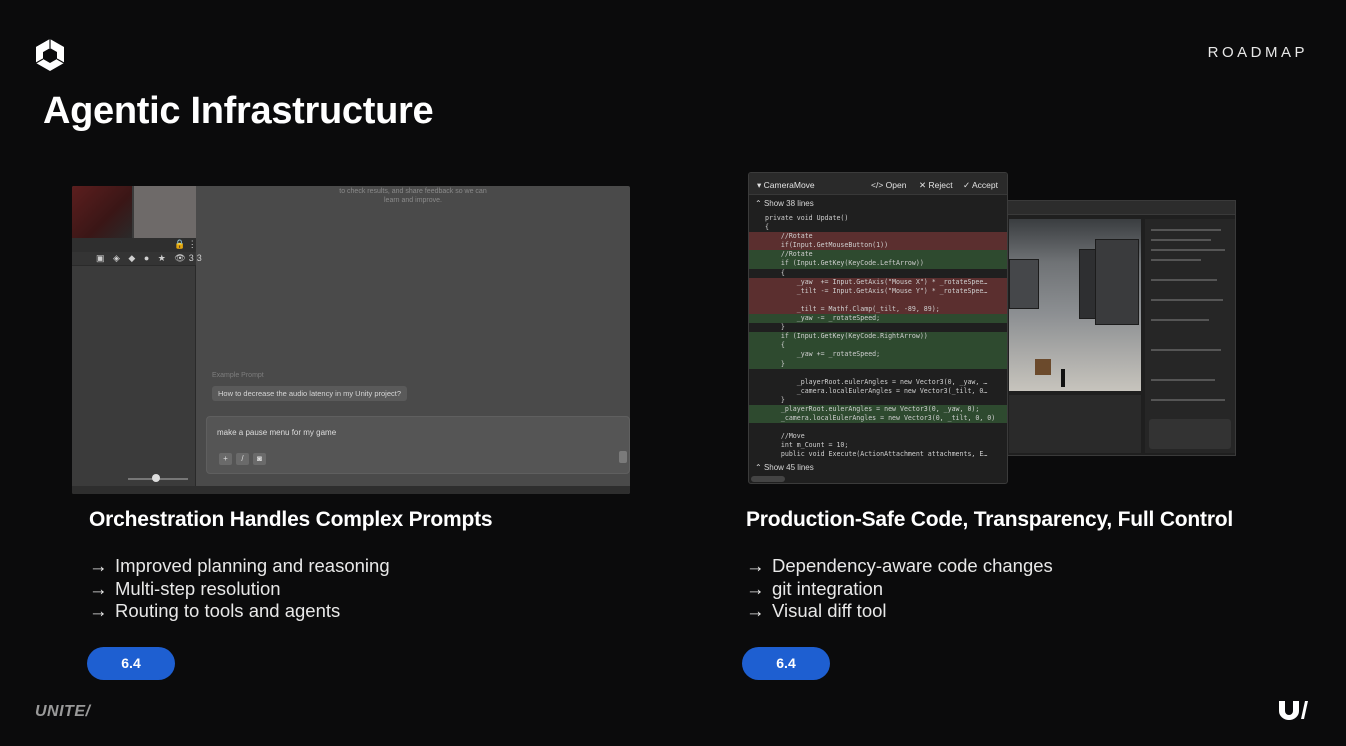 Image resolution: width=1346 pixels, height=746 pixels. I want to click on bullet-text: Visual diff tool, so click(829, 610).